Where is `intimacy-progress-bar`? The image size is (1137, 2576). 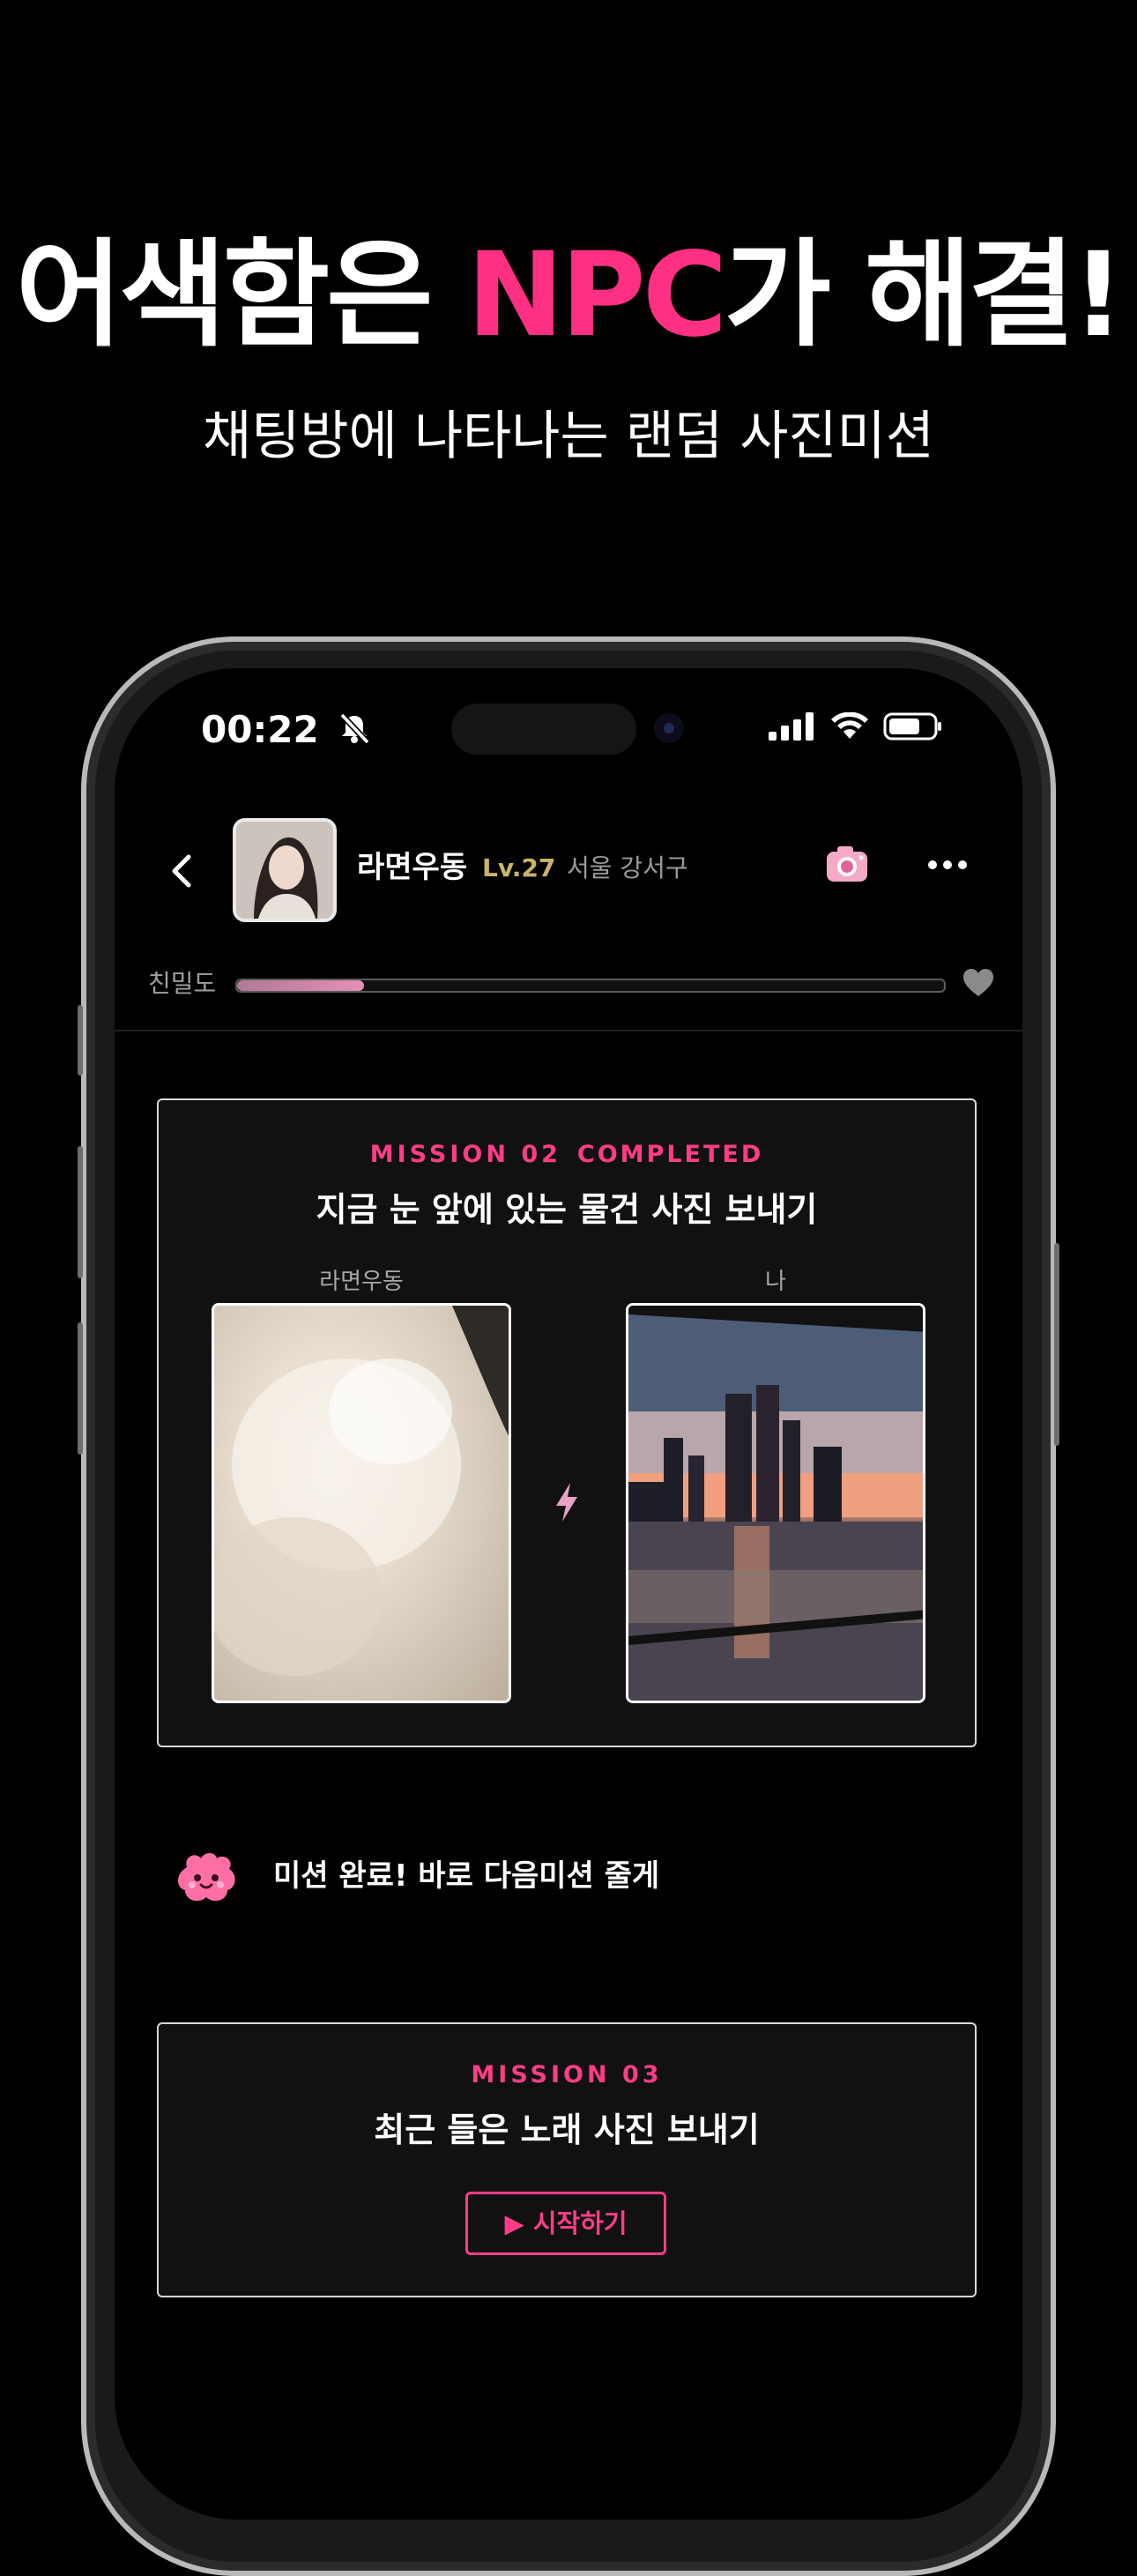
intimacy-progress-bar is located at coordinates (590, 986).